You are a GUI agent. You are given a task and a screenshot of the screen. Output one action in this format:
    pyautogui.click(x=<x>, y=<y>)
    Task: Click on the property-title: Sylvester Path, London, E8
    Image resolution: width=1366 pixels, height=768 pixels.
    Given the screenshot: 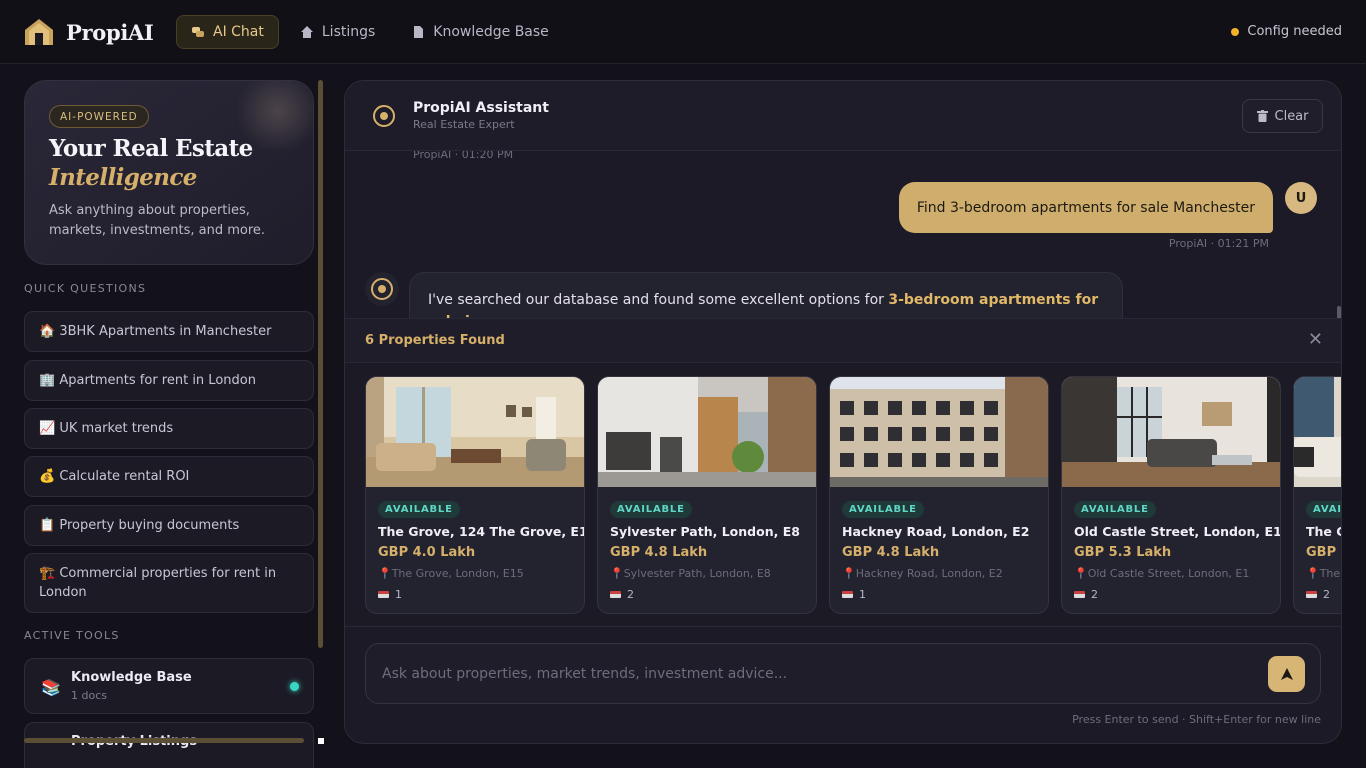 What is the action you would take?
    pyautogui.click(x=705, y=531)
    